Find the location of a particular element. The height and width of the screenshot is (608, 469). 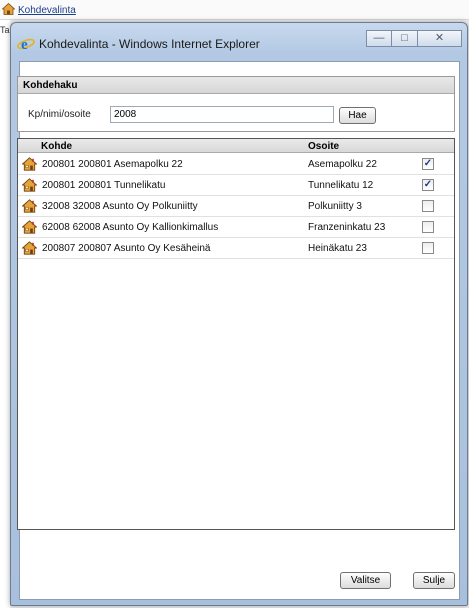

search-panel: Kohdehaku Kp/nimi/osoite Hae is located at coordinates (236, 104).